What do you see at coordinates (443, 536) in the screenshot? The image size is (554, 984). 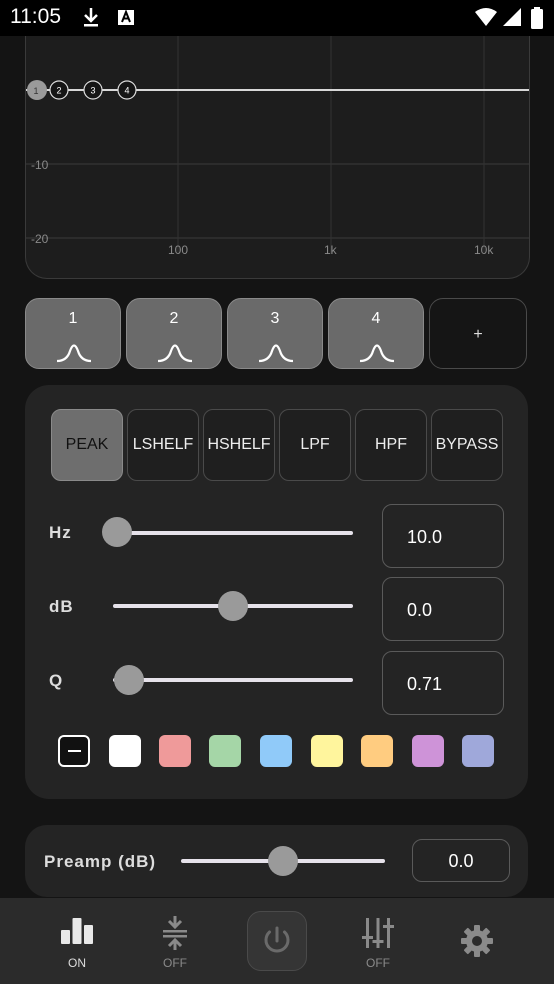 I see `hz-value-field: 10.0` at bounding box center [443, 536].